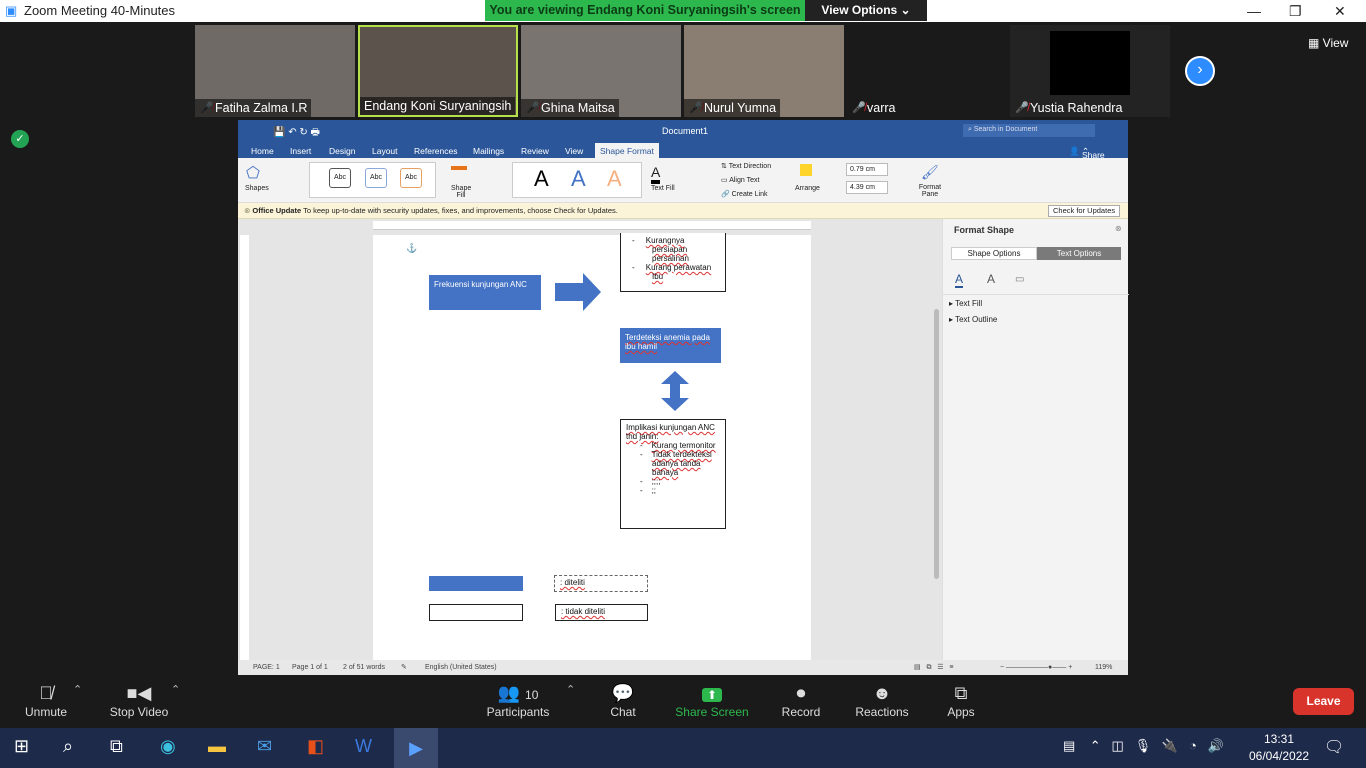 This screenshot has height=768, width=1366. Describe the element at coordinates (601, 583) in the screenshot. I see `legend-diteliti-textbox-selected: : diteliti` at that location.